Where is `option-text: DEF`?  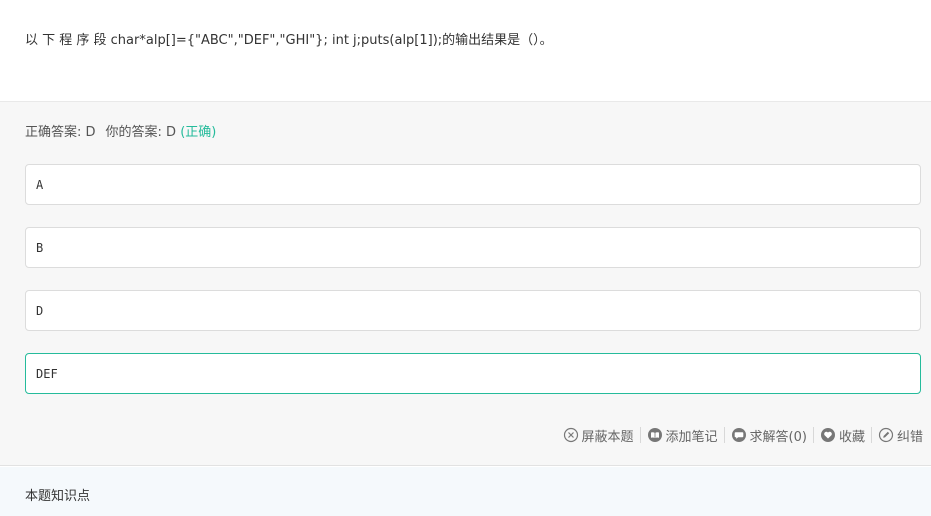 option-text: DEF is located at coordinates (47, 374).